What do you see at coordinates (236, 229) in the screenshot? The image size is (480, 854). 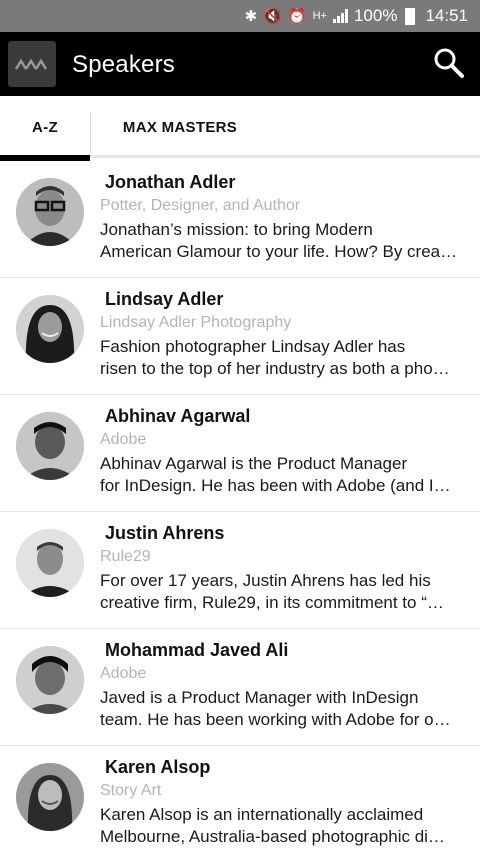 I see `bio-line: Jonathan’s mission: to bring Modern` at bounding box center [236, 229].